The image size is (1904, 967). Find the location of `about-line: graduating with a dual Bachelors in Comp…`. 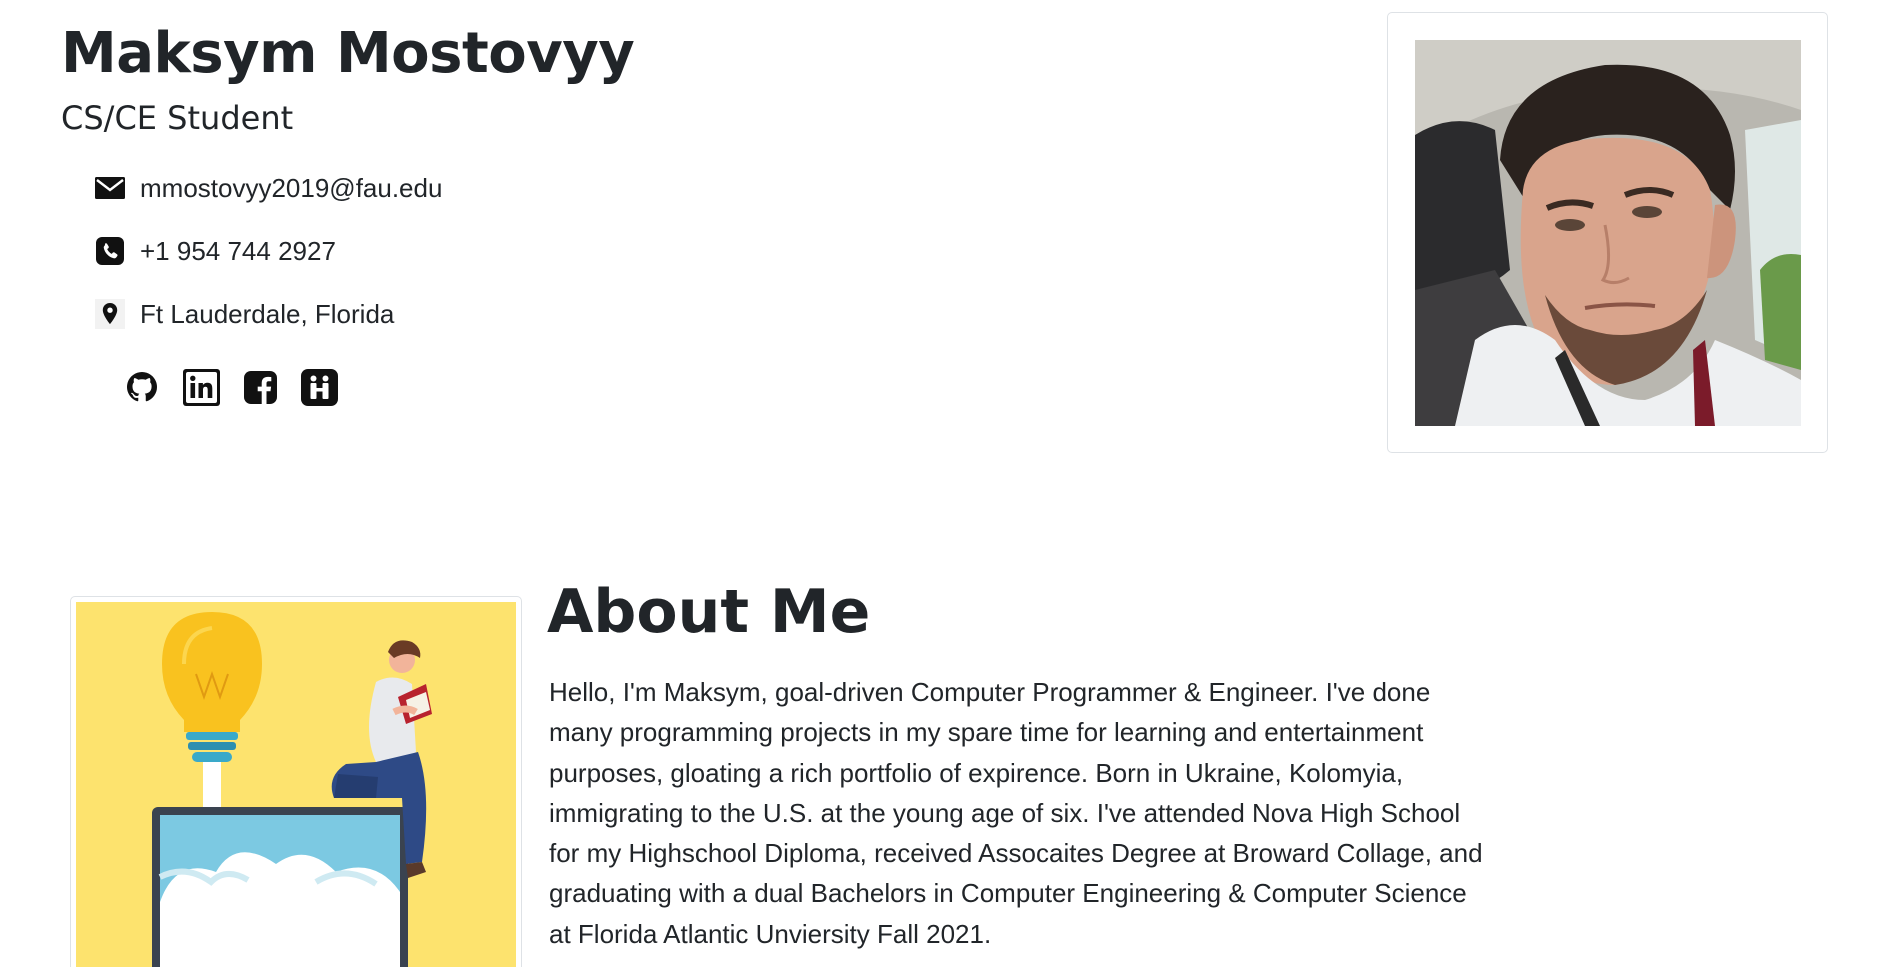

about-line: graduating with a dual Bachelors in Comp… is located at coordinates (1008, 893).